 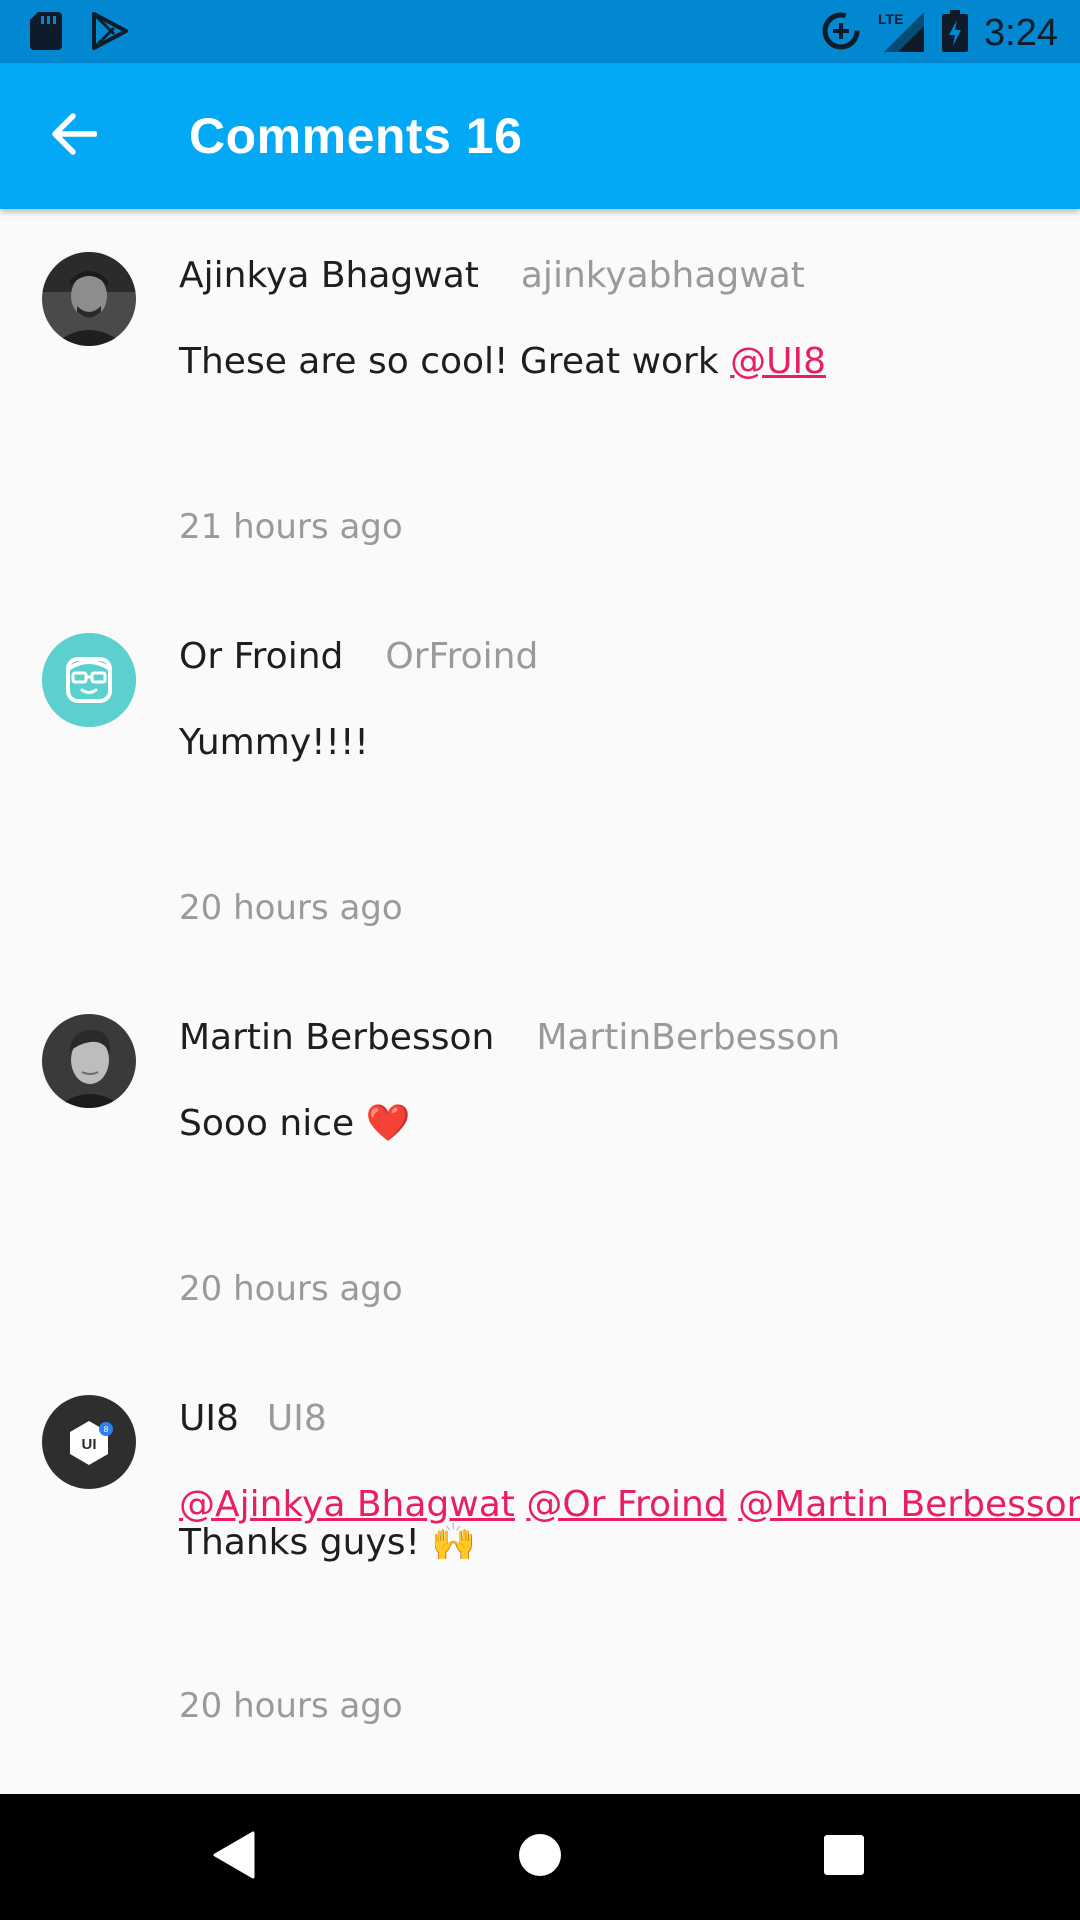 I want to click on comment-text: Yummy!!!!, so click(x=609, y=743).